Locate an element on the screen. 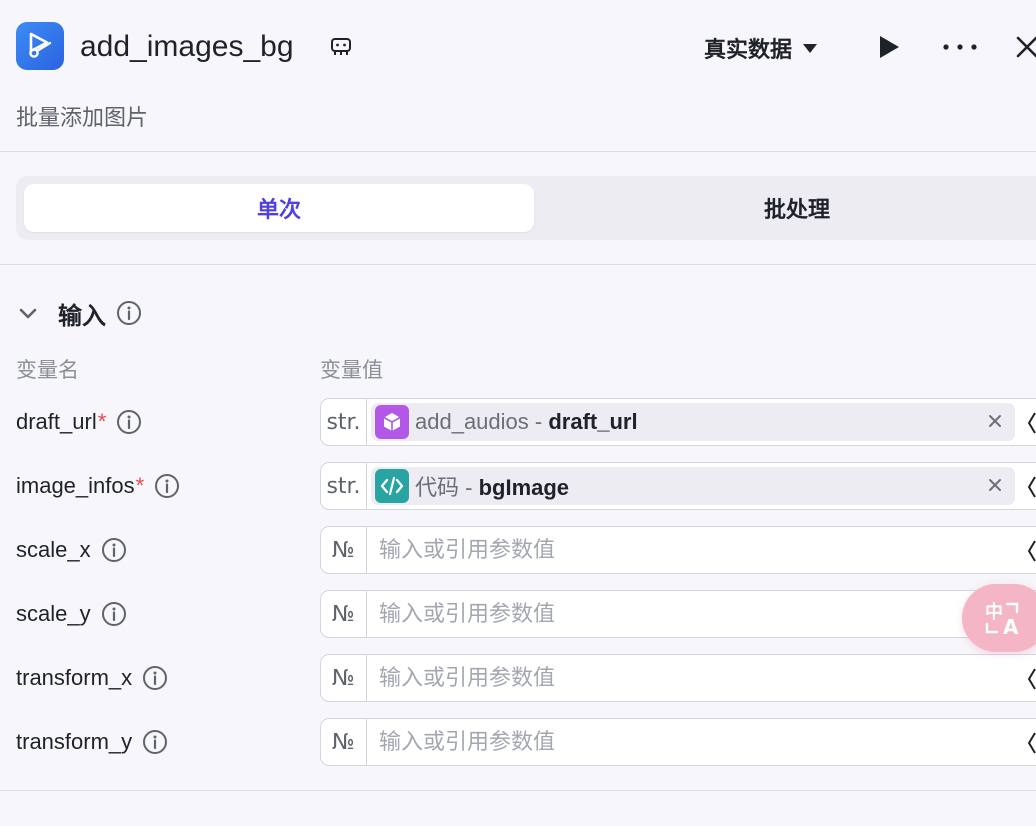 This screenshot has height=826, width=1036. reference-label: add_audios - draft_url is located at coordinates (526, 421).